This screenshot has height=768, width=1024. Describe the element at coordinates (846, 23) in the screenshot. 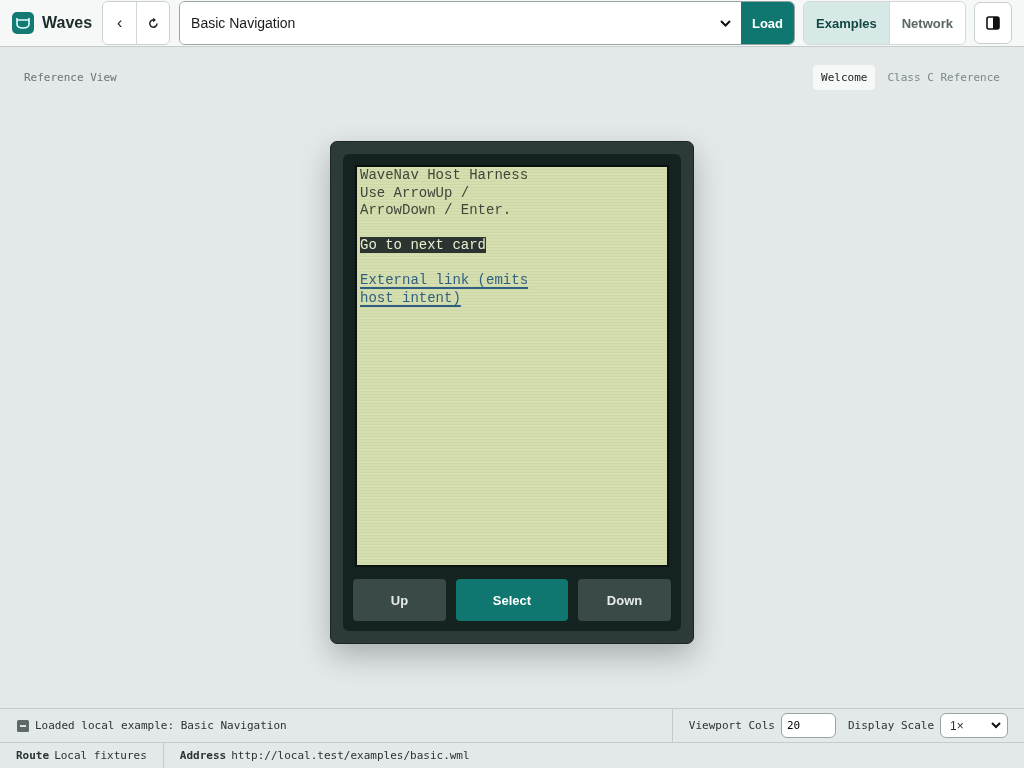

I see `tab: Examples` at that location.